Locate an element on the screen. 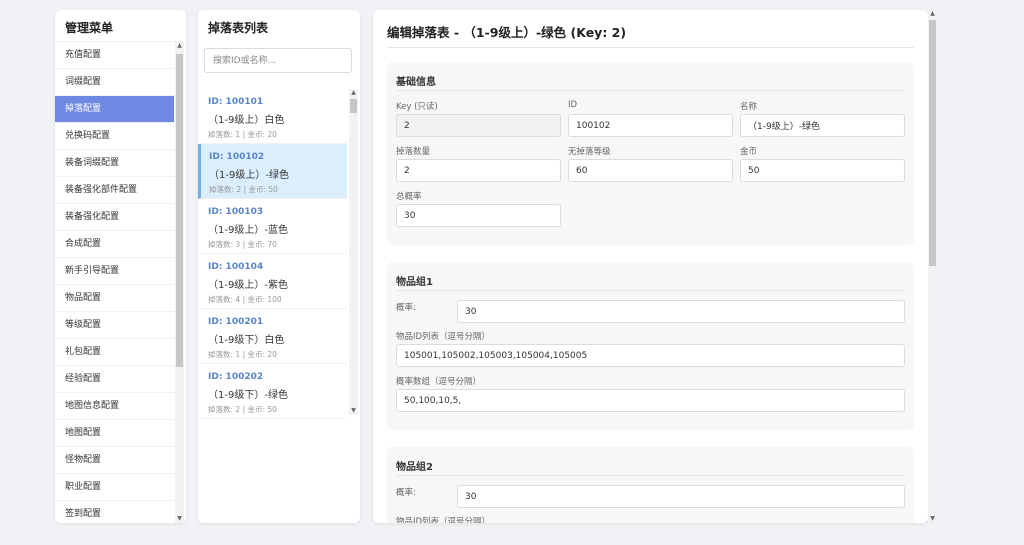 This screenshot has width=1024, height=545. menu-item: 地图配置 is located at coordinates (114, 433).